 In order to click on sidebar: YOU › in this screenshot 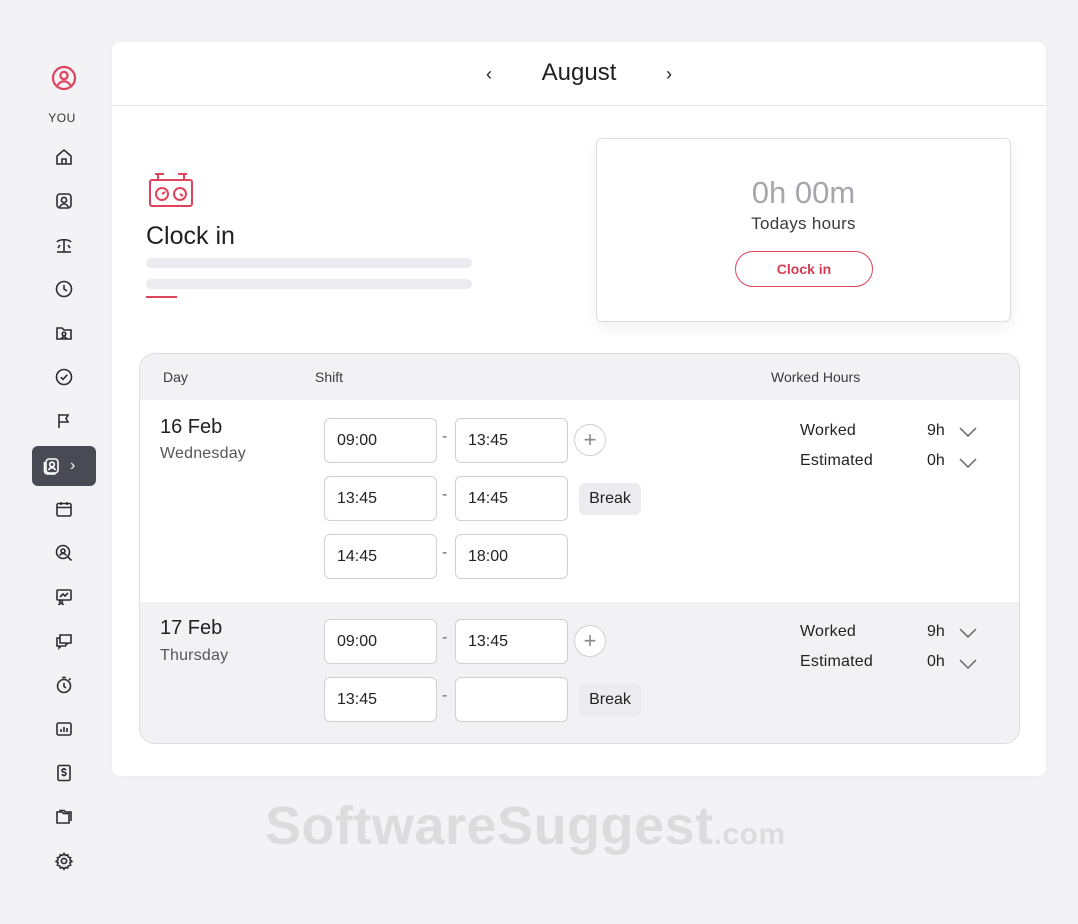, I will do `click(56, 462)`.